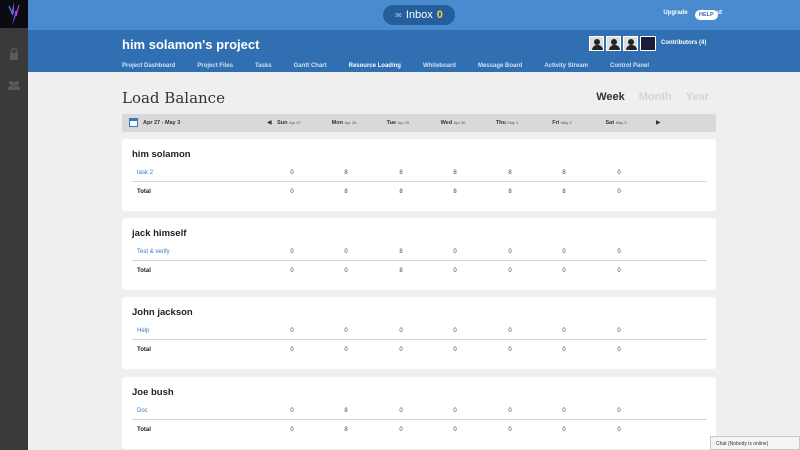 The width and height of the screenshot is (800, 450). What do you see at coordinates (419, 15) in the screenshot?
I see `inbox-button: ✉ Inbox 0` at bounding box center [419, 15].